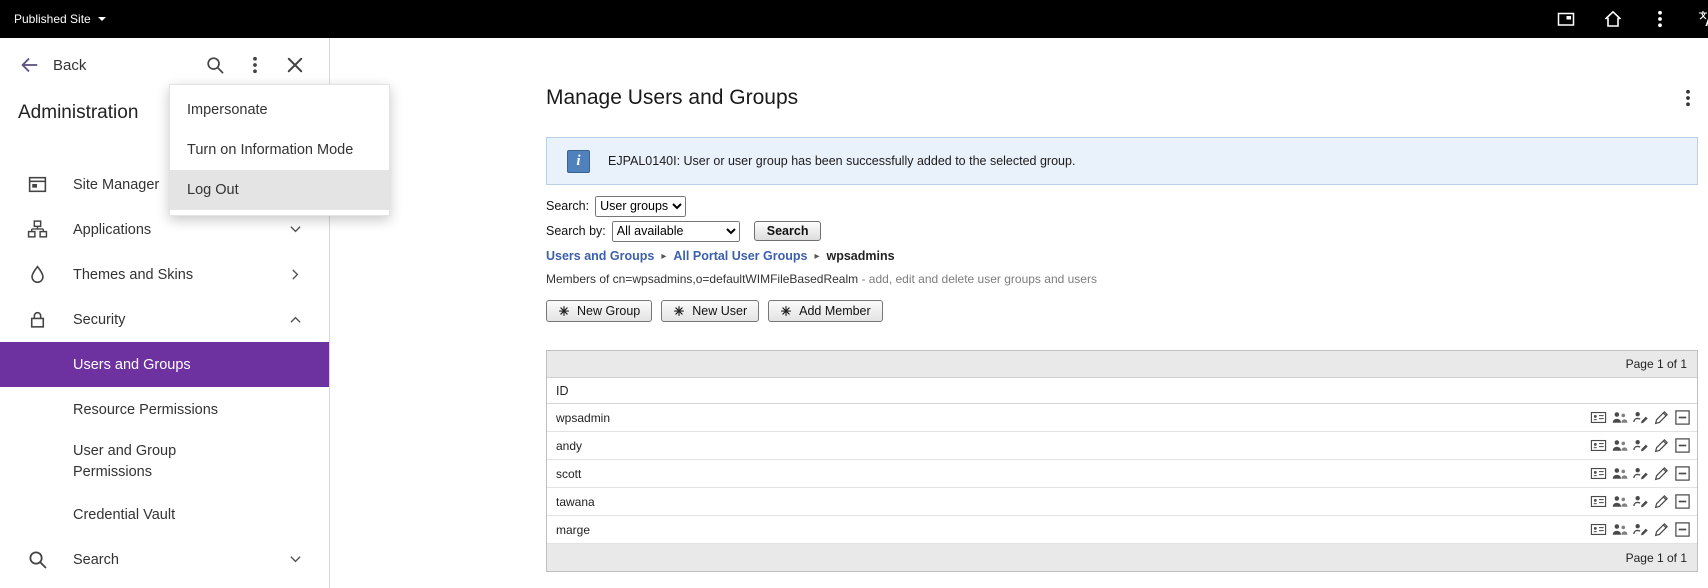  I want to click on breadcrumb-all-portal-user-groups: All Portal User Groups, so click(740, 256).